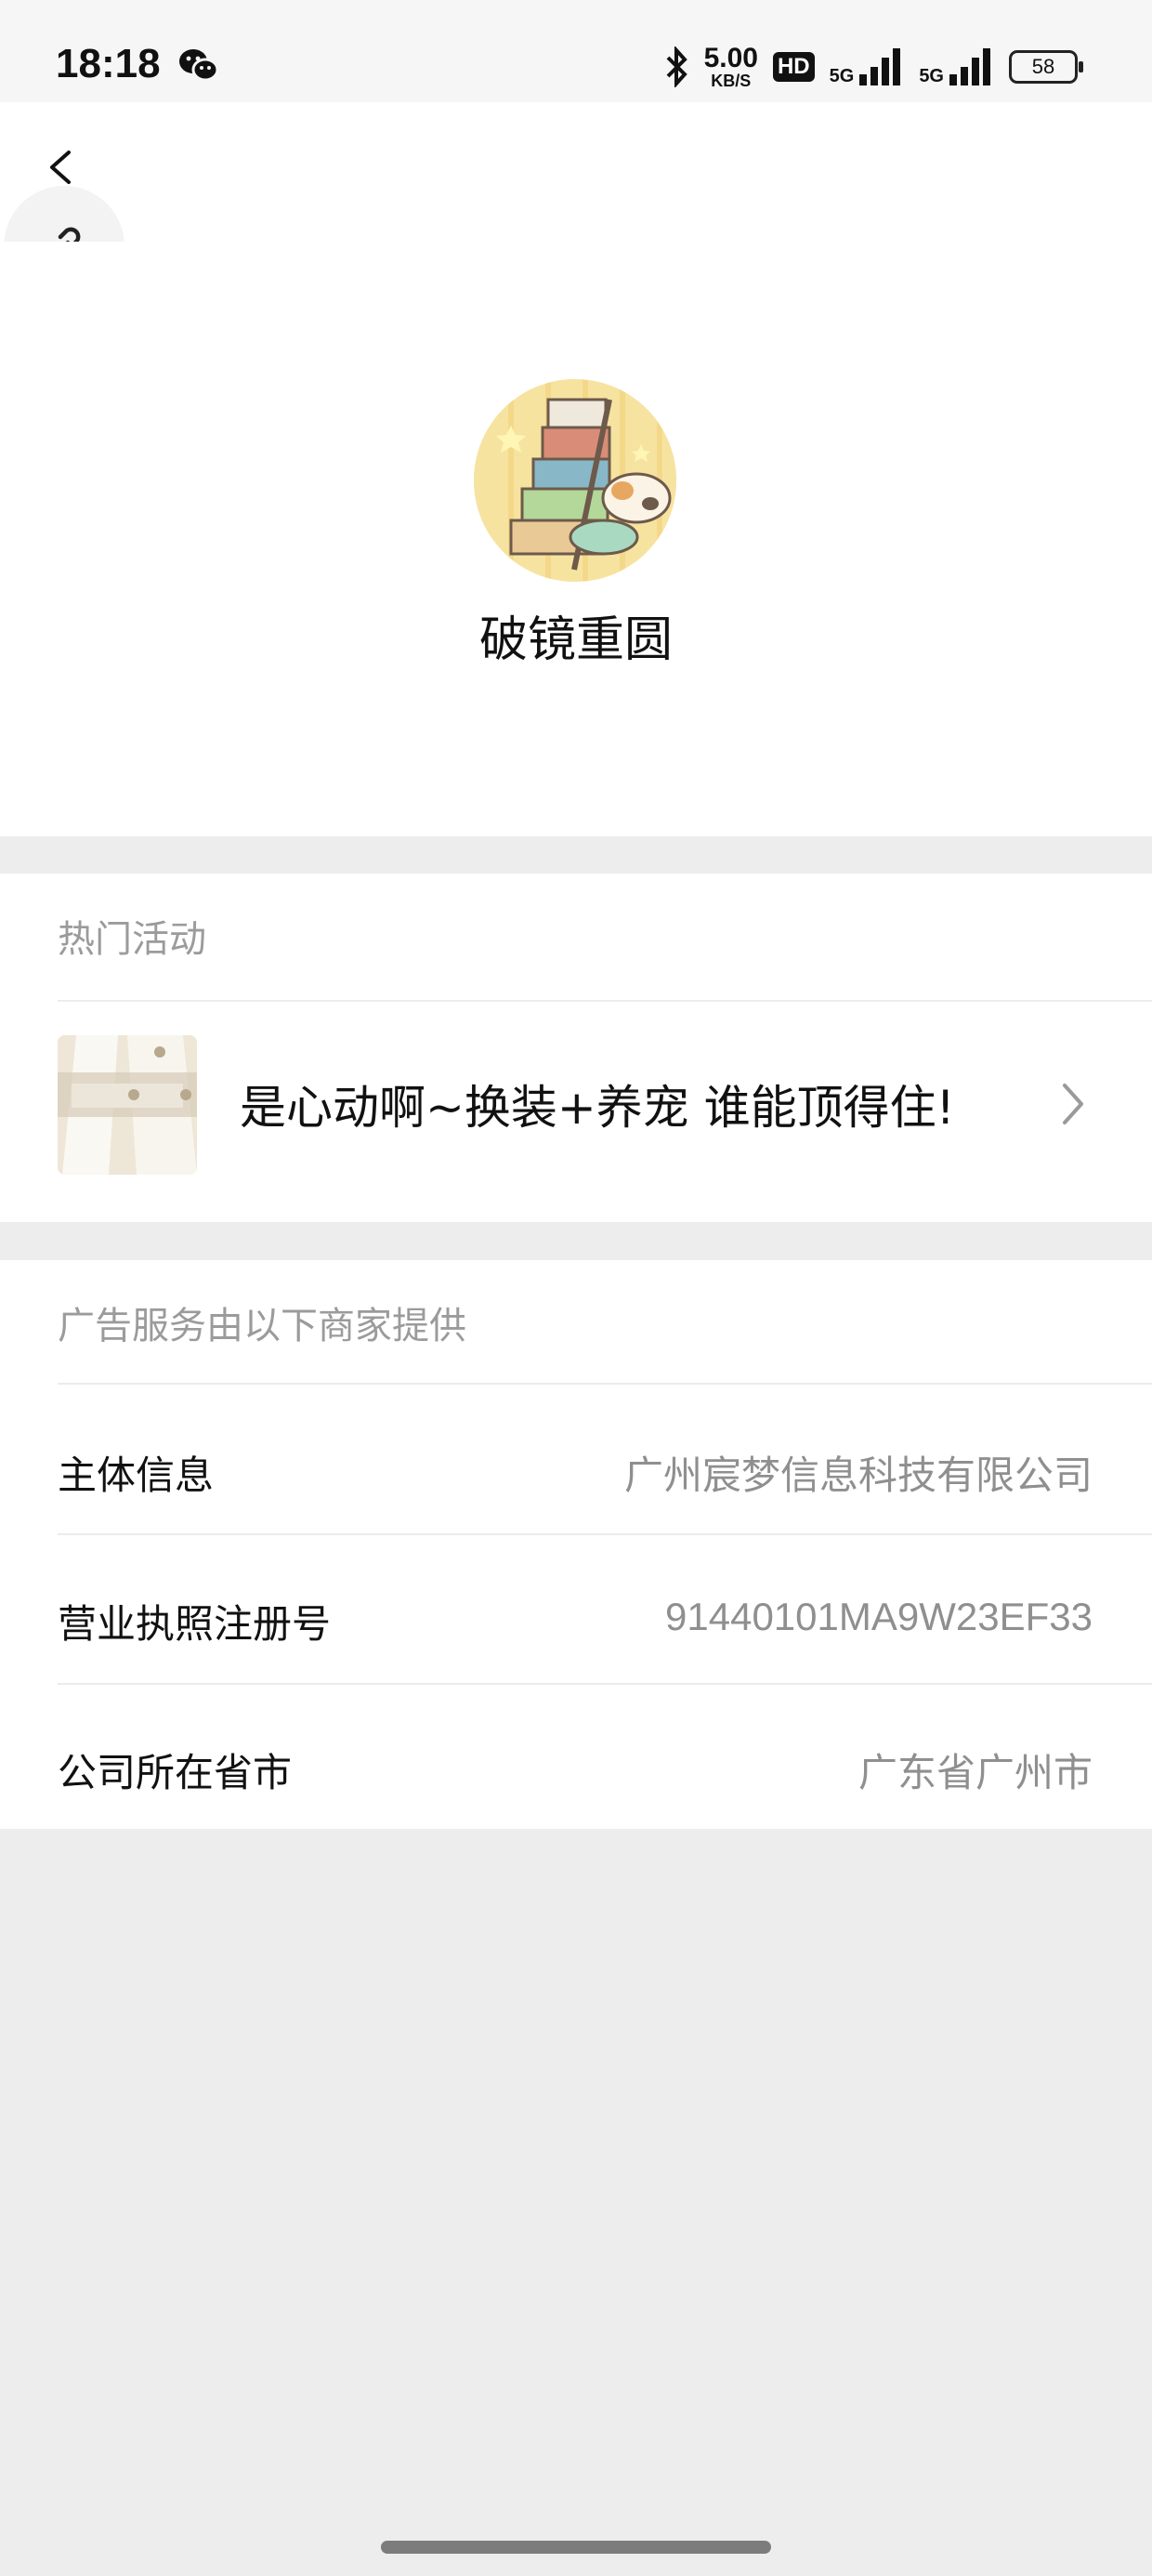 Image resolution: width=1152 pixels, height=2576 pixels. Describe the element at coordinates (576, 2547) in the screenshot. I see `home-indicator` at that location.